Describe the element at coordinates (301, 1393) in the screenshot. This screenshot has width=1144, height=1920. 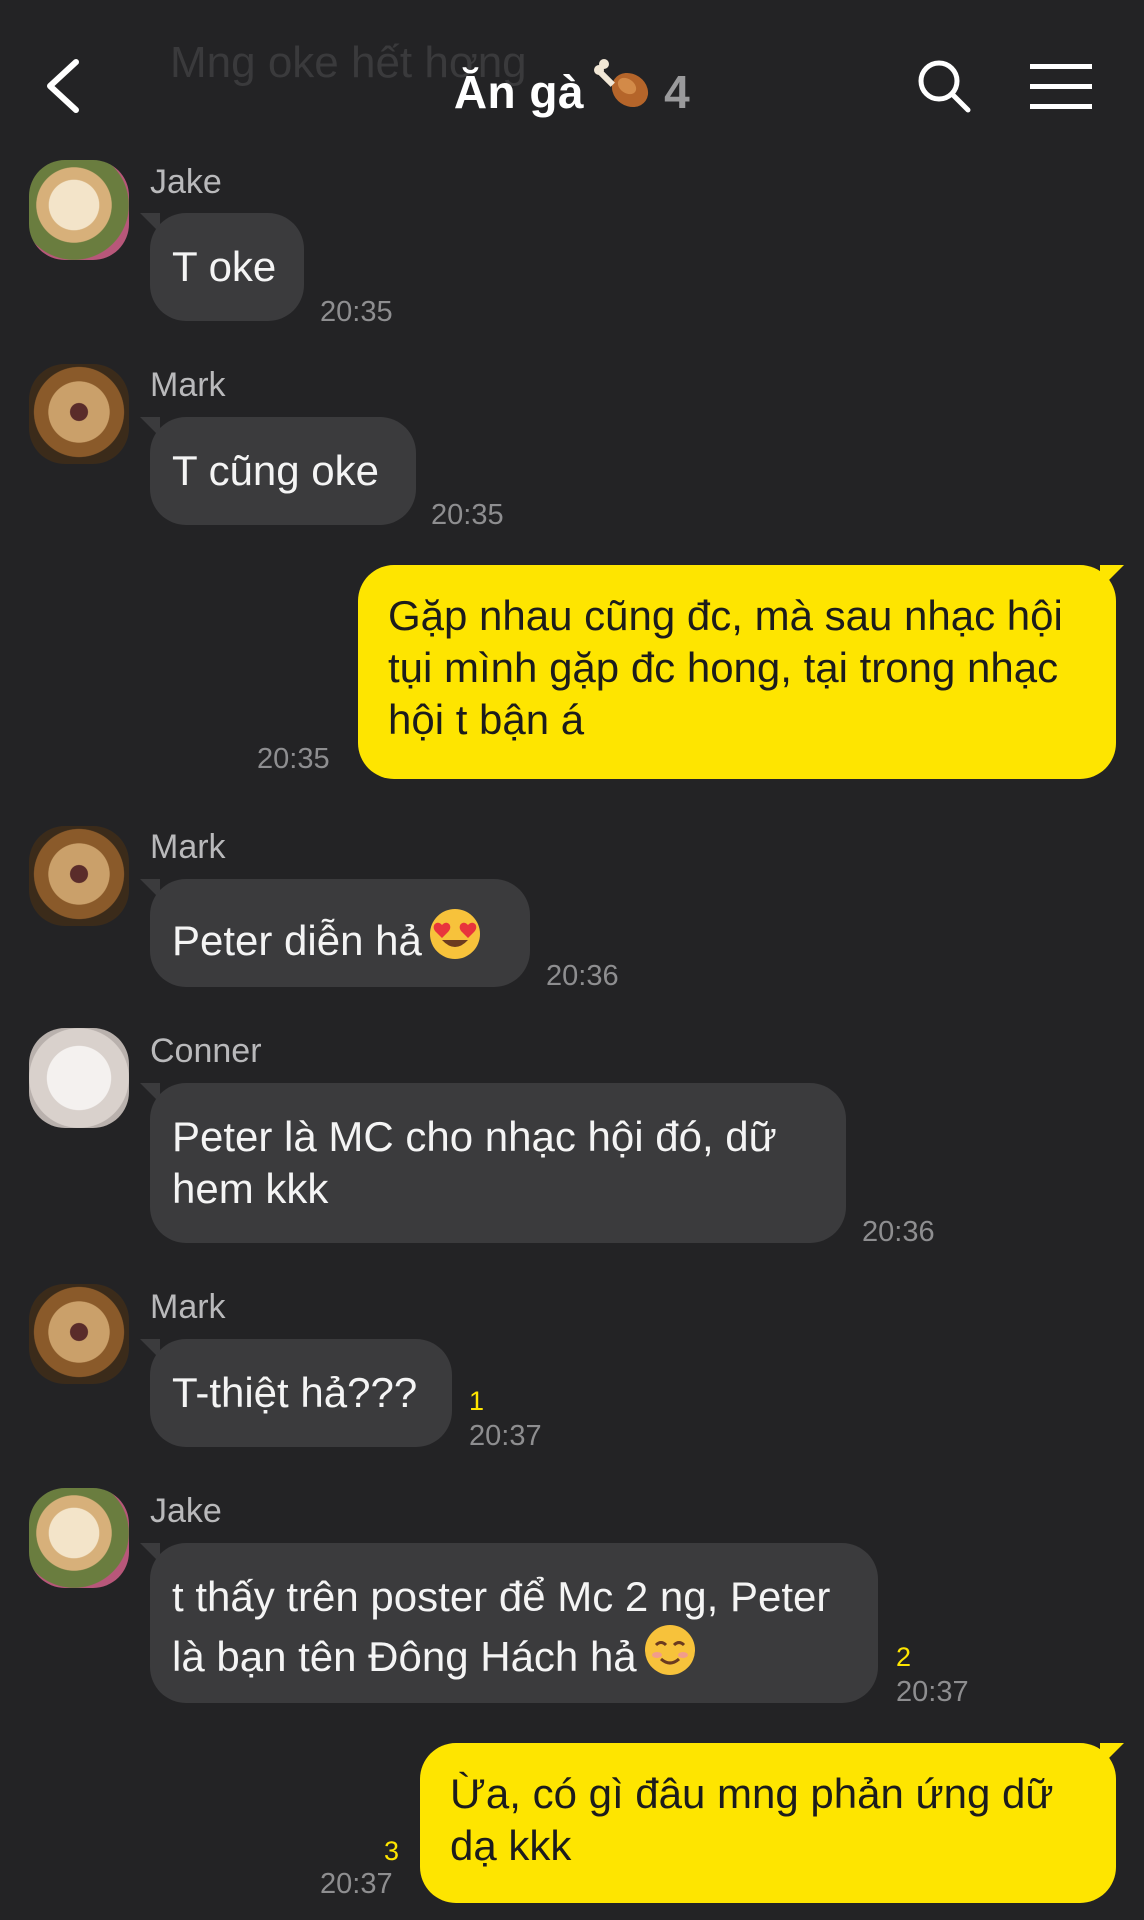
I see `message-bubble: T-thiệt hả???` at that location.